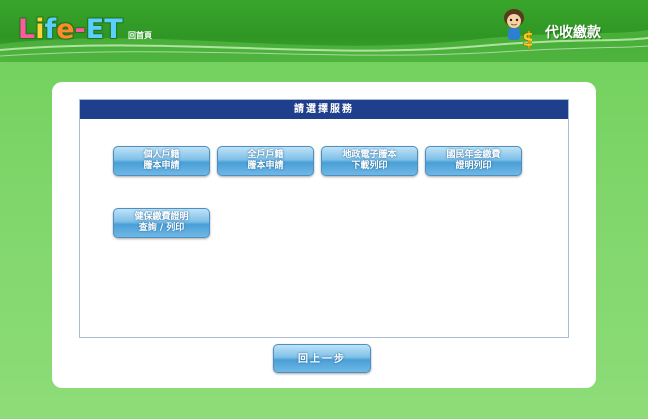 The image size is (648, 419). I want to click on button-label-line1: 健保繳費證明, so click(161, 217).